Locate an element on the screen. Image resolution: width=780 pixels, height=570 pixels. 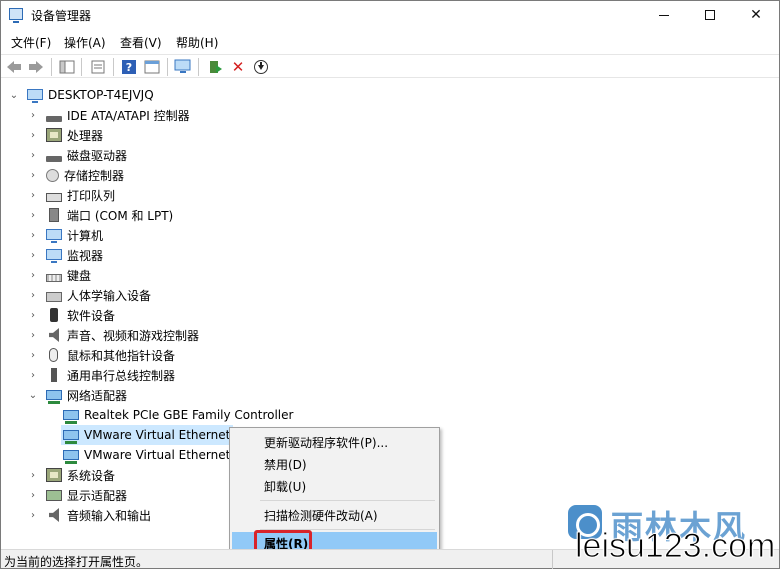
update-driver-icon is located at coordinates (216, 67).